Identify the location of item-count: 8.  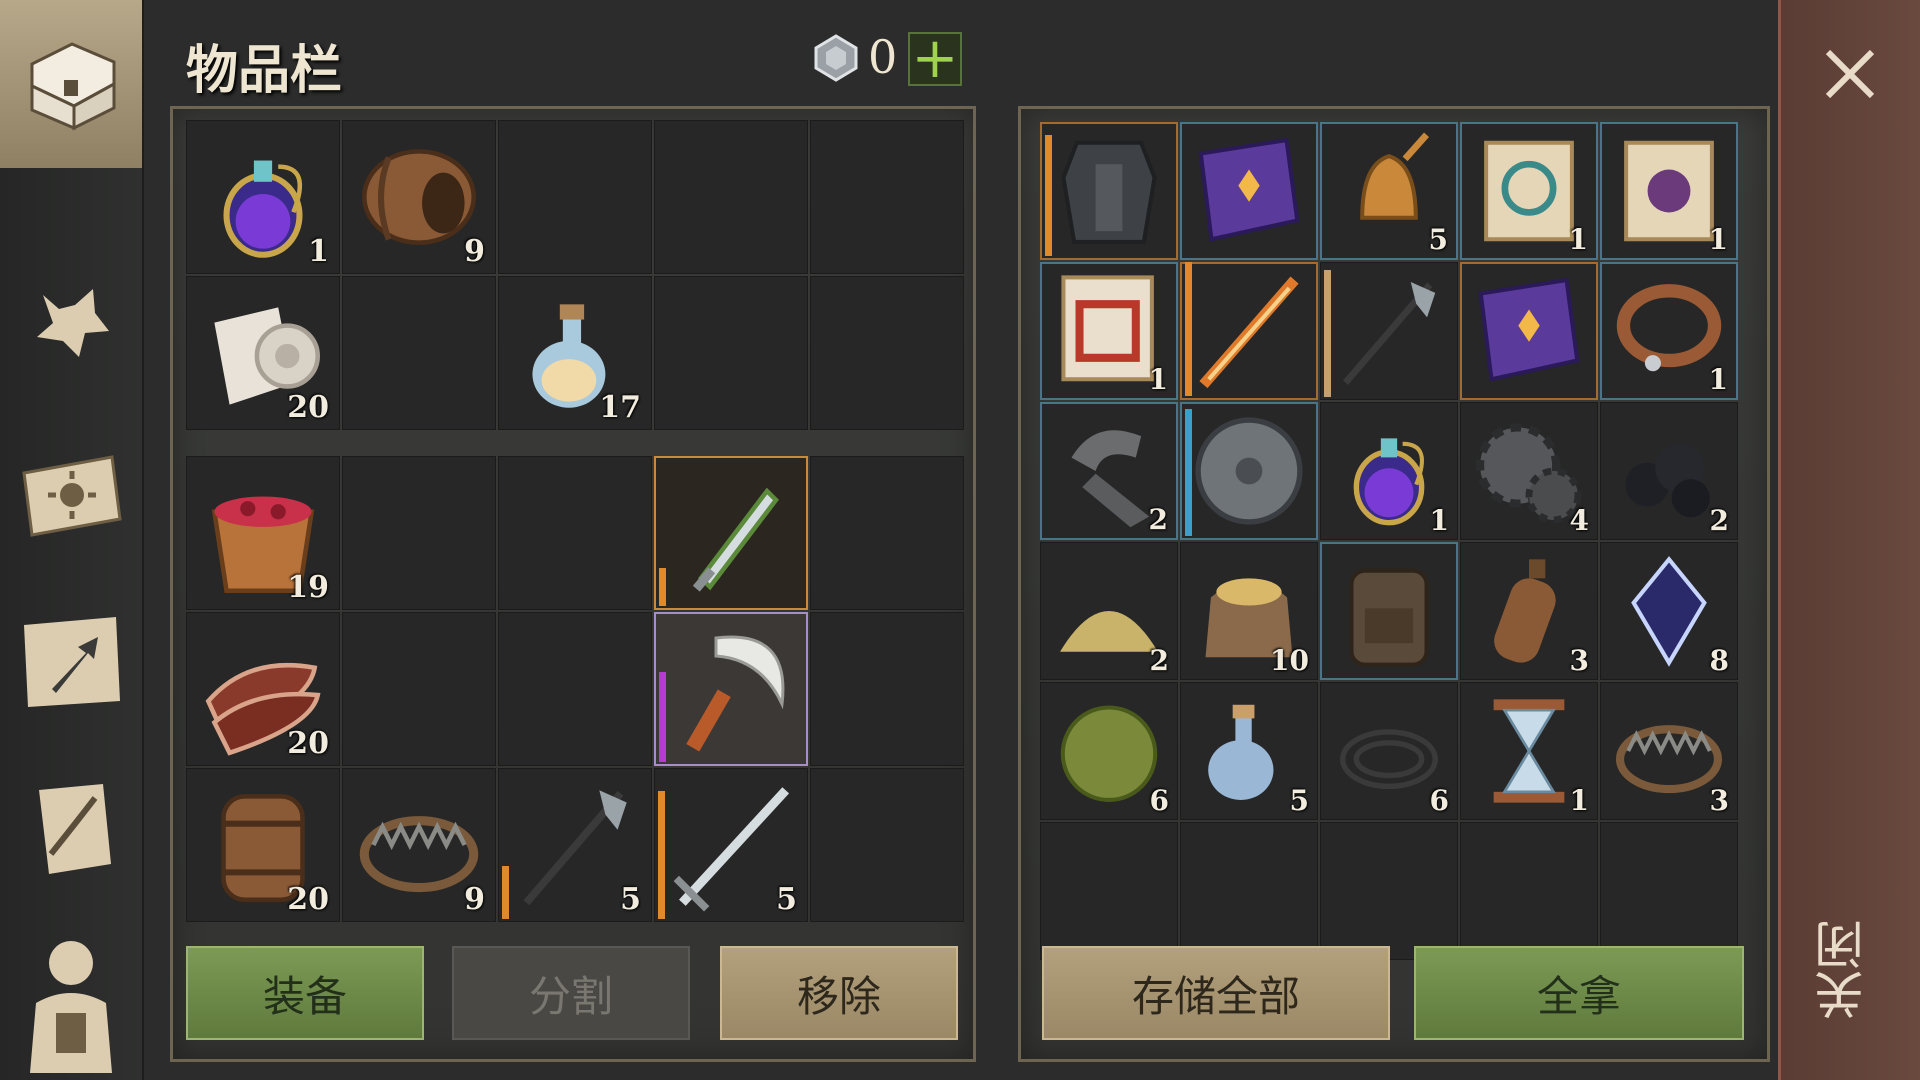
(1719, 660).